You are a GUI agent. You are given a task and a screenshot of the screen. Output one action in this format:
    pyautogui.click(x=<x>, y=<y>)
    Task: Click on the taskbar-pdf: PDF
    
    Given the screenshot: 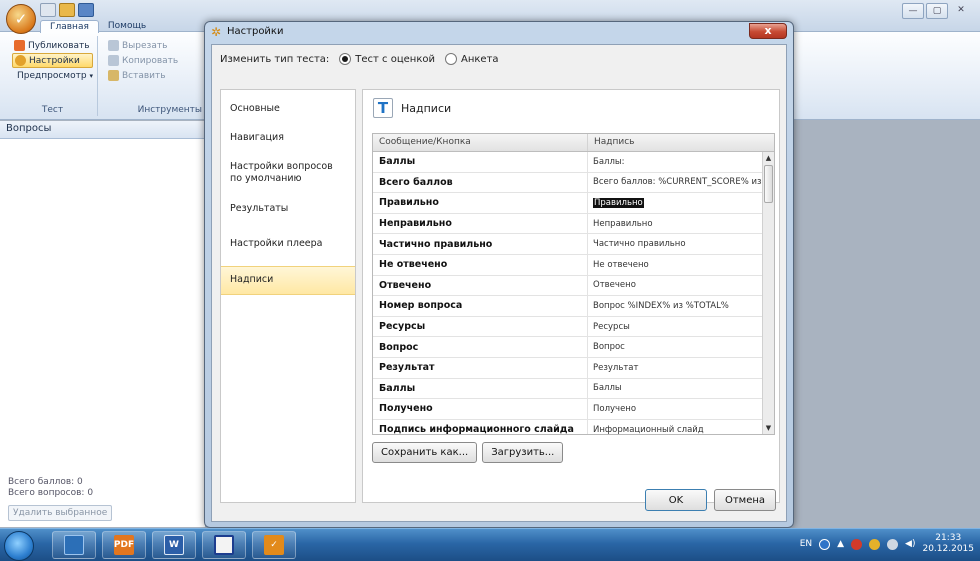 What is the action you would take?
    pyautogui.click(x=124, y=545)
    